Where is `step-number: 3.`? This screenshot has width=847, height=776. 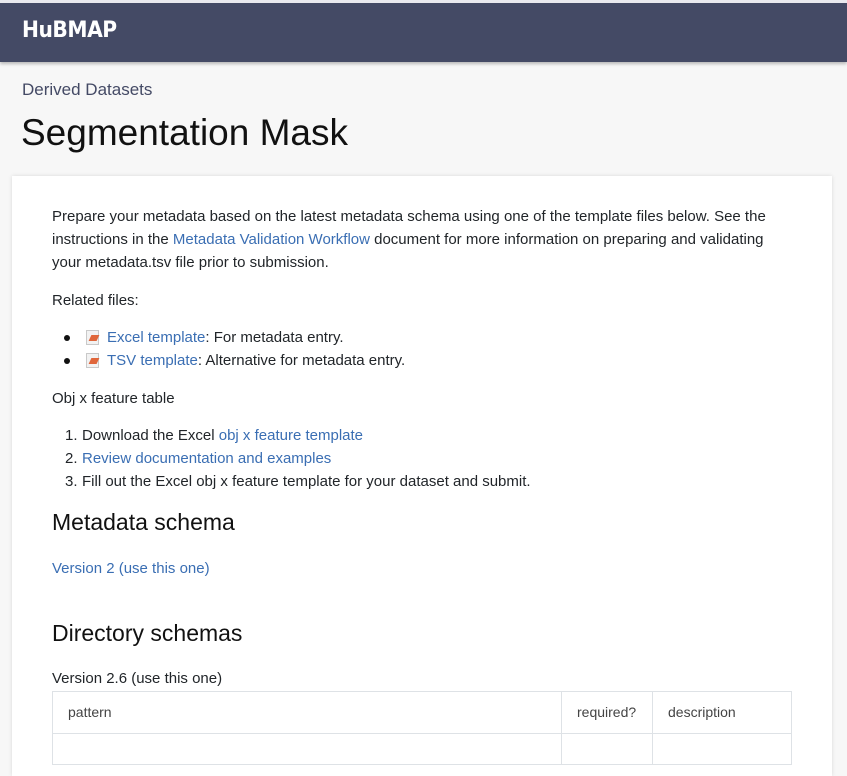
step-number: 3. is located at coordinates (71, 481).